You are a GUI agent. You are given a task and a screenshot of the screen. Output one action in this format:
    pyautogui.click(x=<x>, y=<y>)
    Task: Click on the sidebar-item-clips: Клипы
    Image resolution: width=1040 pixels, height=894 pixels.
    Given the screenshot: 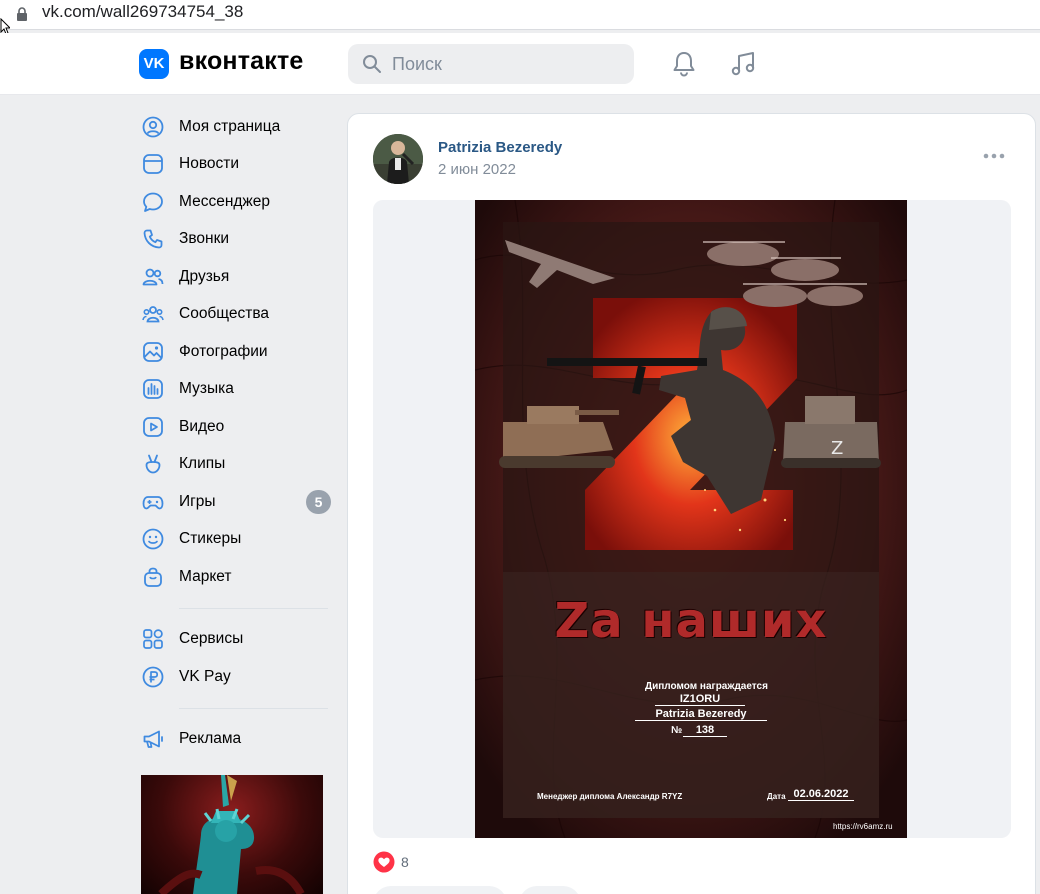 What is the action you would take?
    pyautogui.click(x=236, y=465)
    